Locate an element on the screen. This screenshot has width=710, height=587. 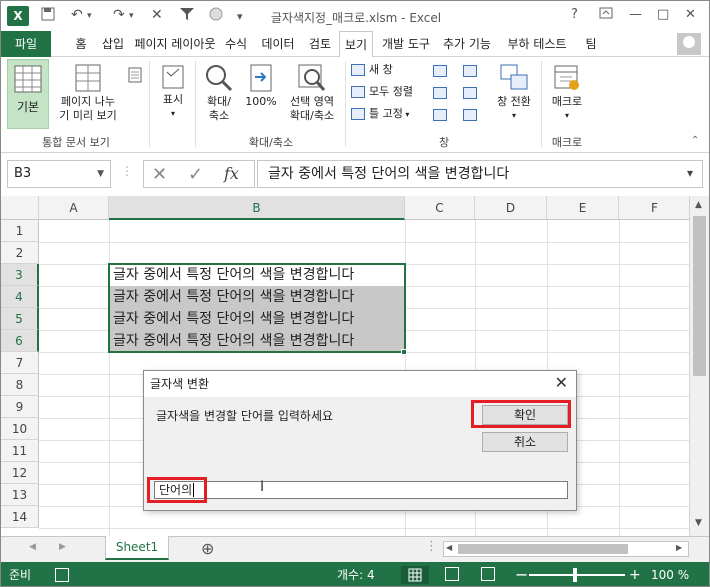
zoom-slider-thumb is located at coordinates (575, 575).